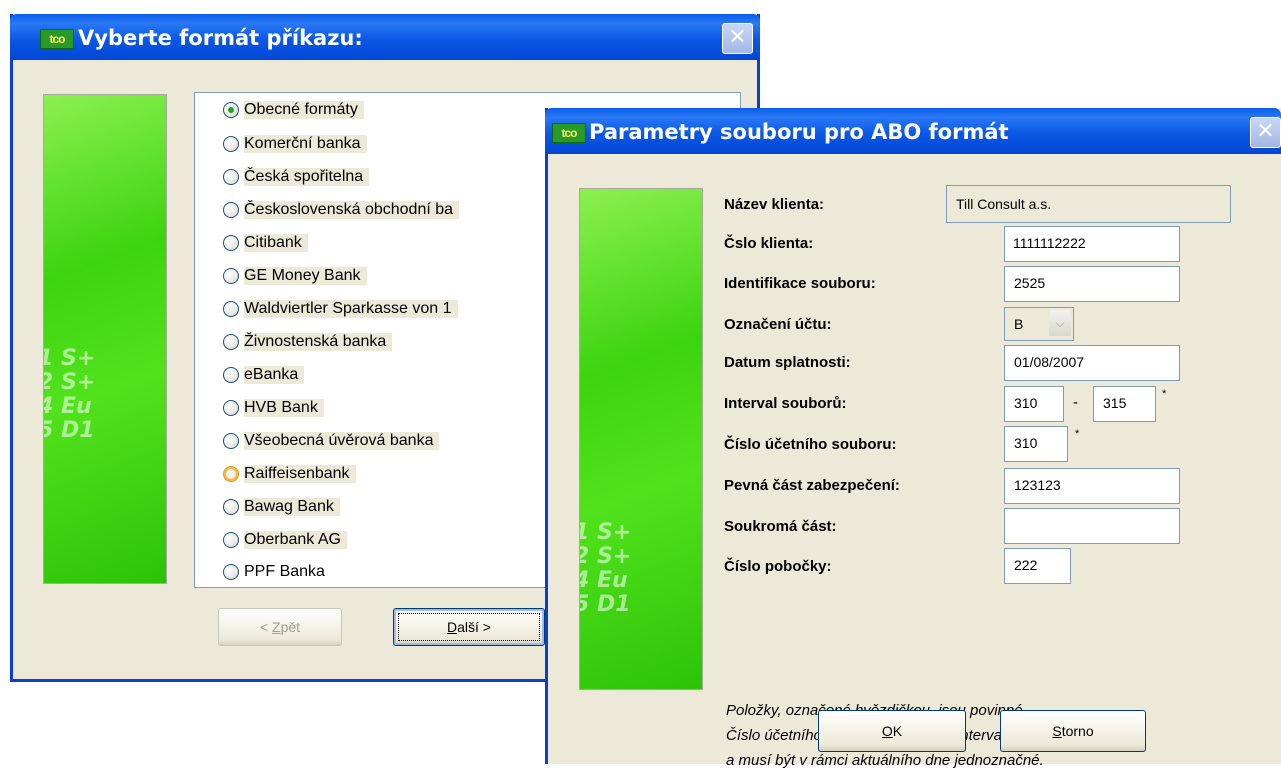 This screenshot has width=1281, height=773. I want to click on account-mark-value: B, so click(1019, 324).